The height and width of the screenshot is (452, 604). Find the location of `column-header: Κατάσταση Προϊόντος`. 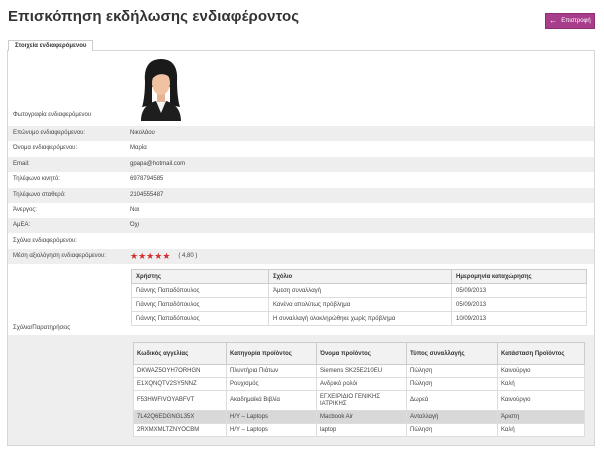

column-header: Κατάσταση Προϊόντος is located at coordinates (541, 353).